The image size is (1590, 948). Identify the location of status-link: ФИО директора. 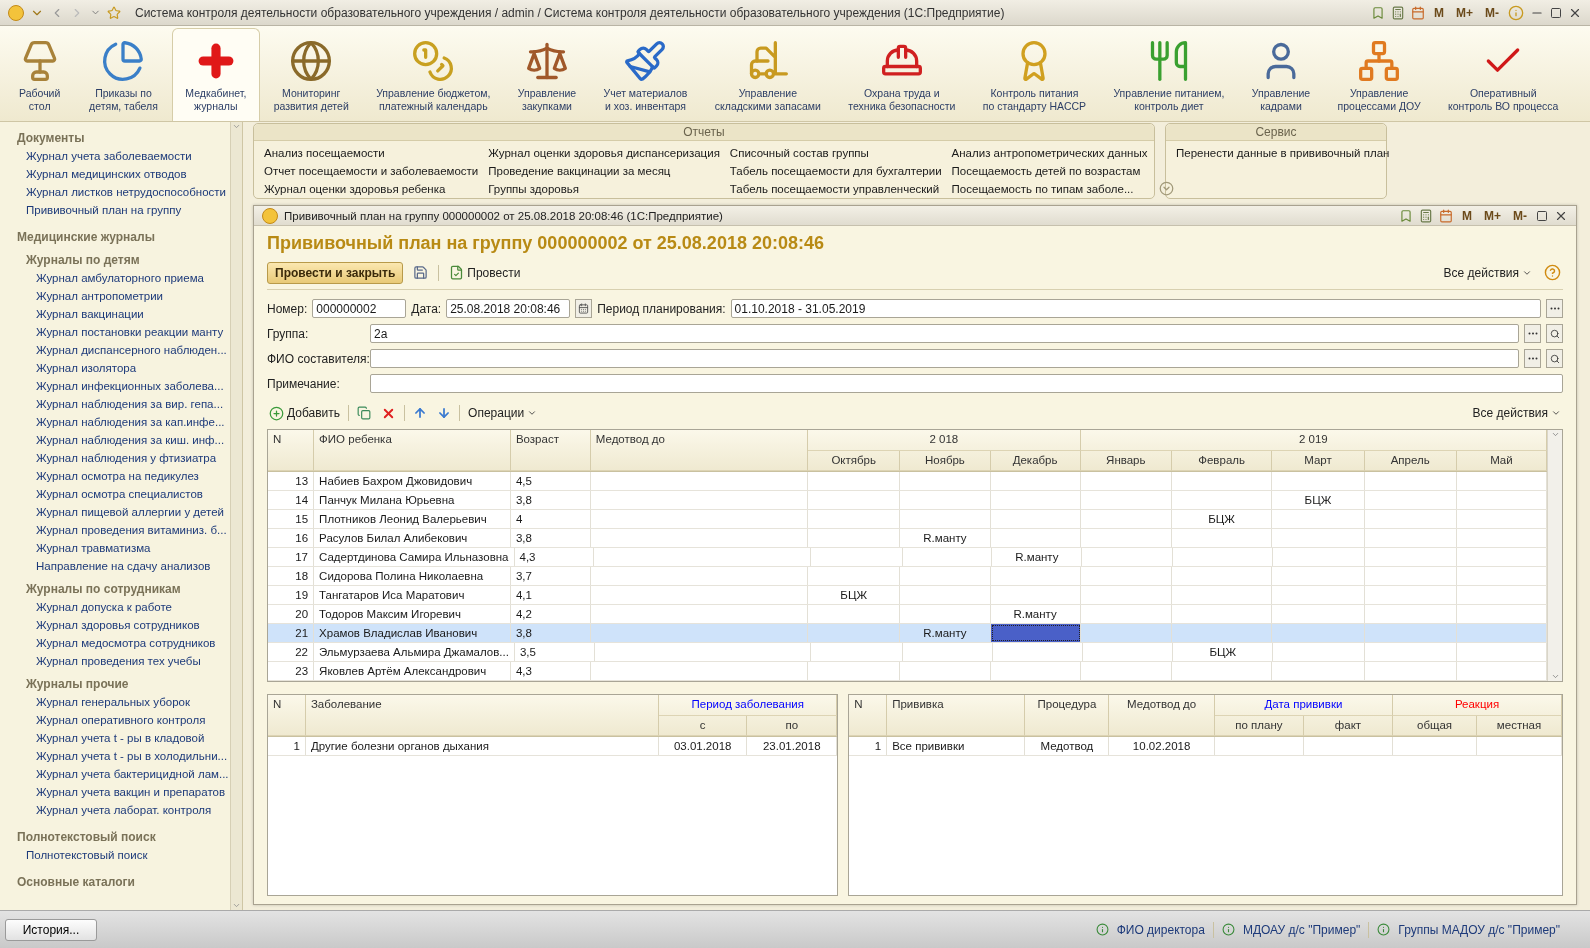
(1160, 929).